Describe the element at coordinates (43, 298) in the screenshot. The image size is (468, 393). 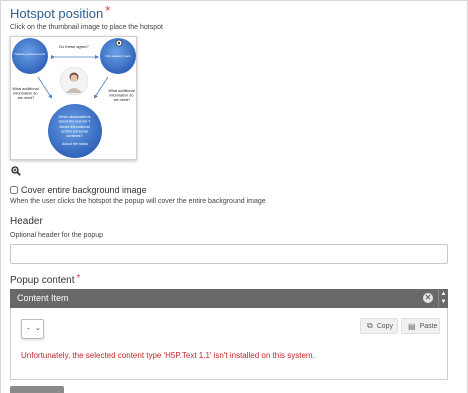
I see `content-item-title: Content Item` at that location.